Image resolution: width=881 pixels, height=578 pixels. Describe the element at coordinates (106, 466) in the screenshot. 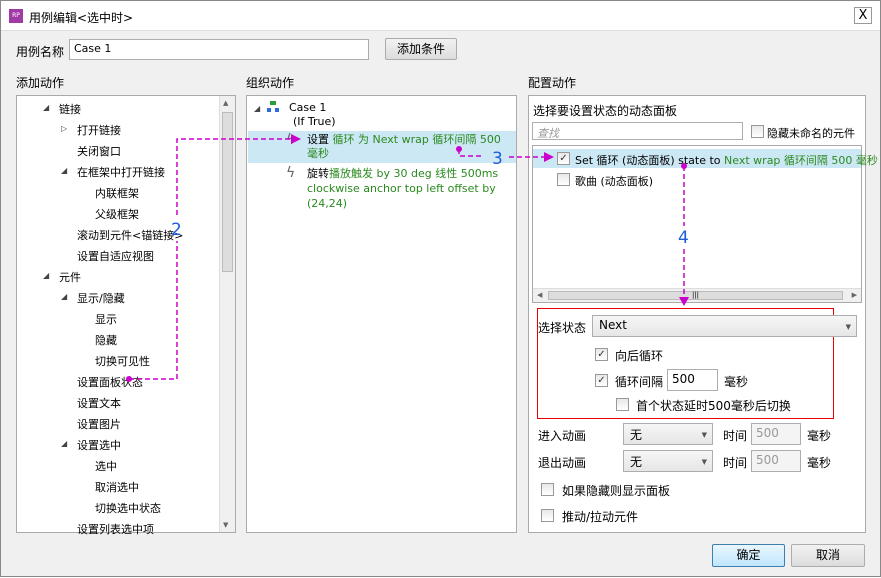

I see `tree-item: 选中` at that location.